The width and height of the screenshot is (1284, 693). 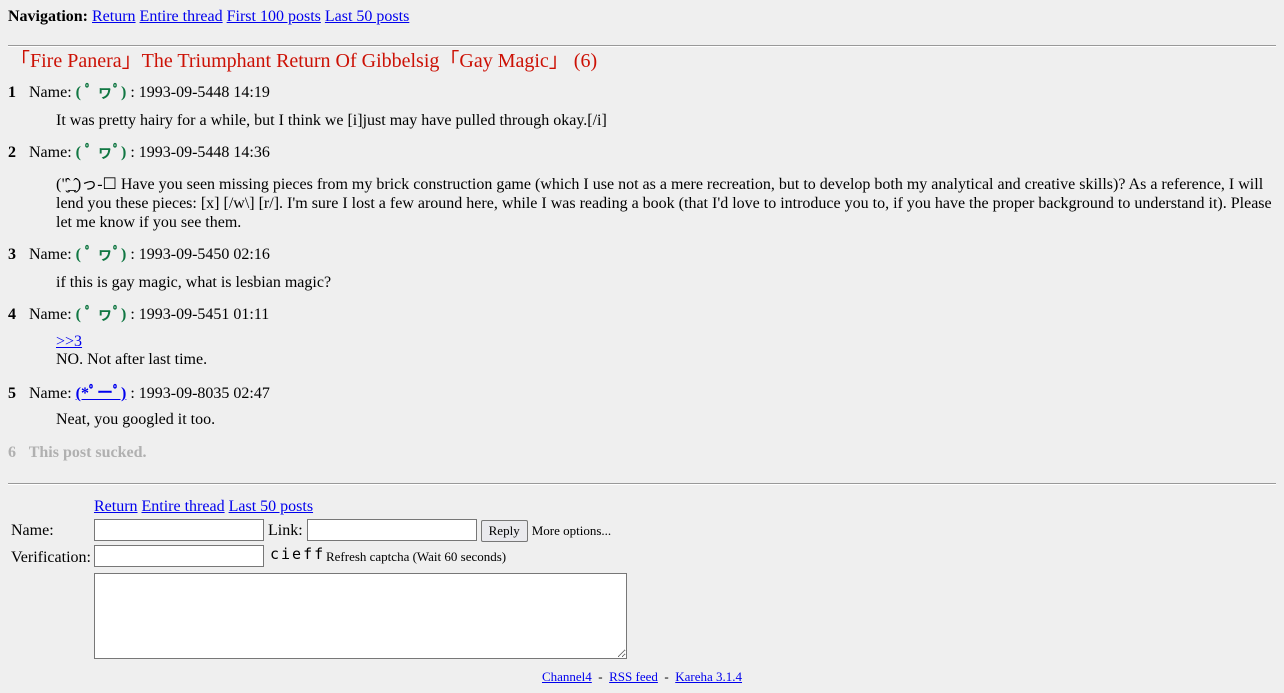 I want to click on footer-rss-link: RSS feed, so click(x=633, y=676).